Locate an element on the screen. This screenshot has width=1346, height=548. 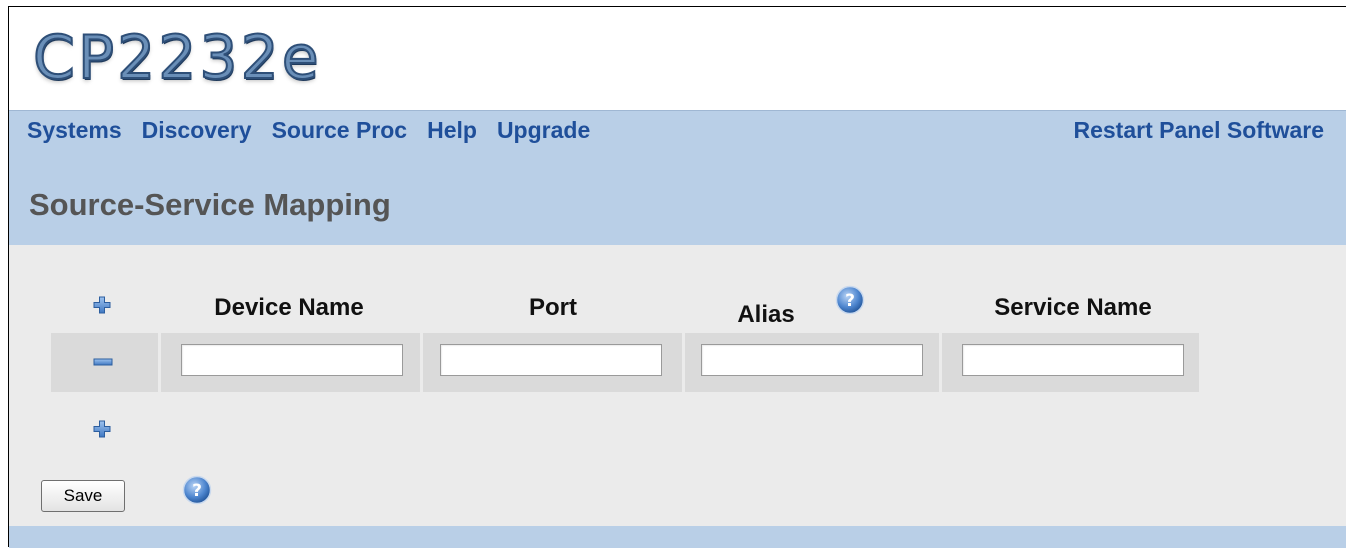
port-field is located at coordinates (551, 360).